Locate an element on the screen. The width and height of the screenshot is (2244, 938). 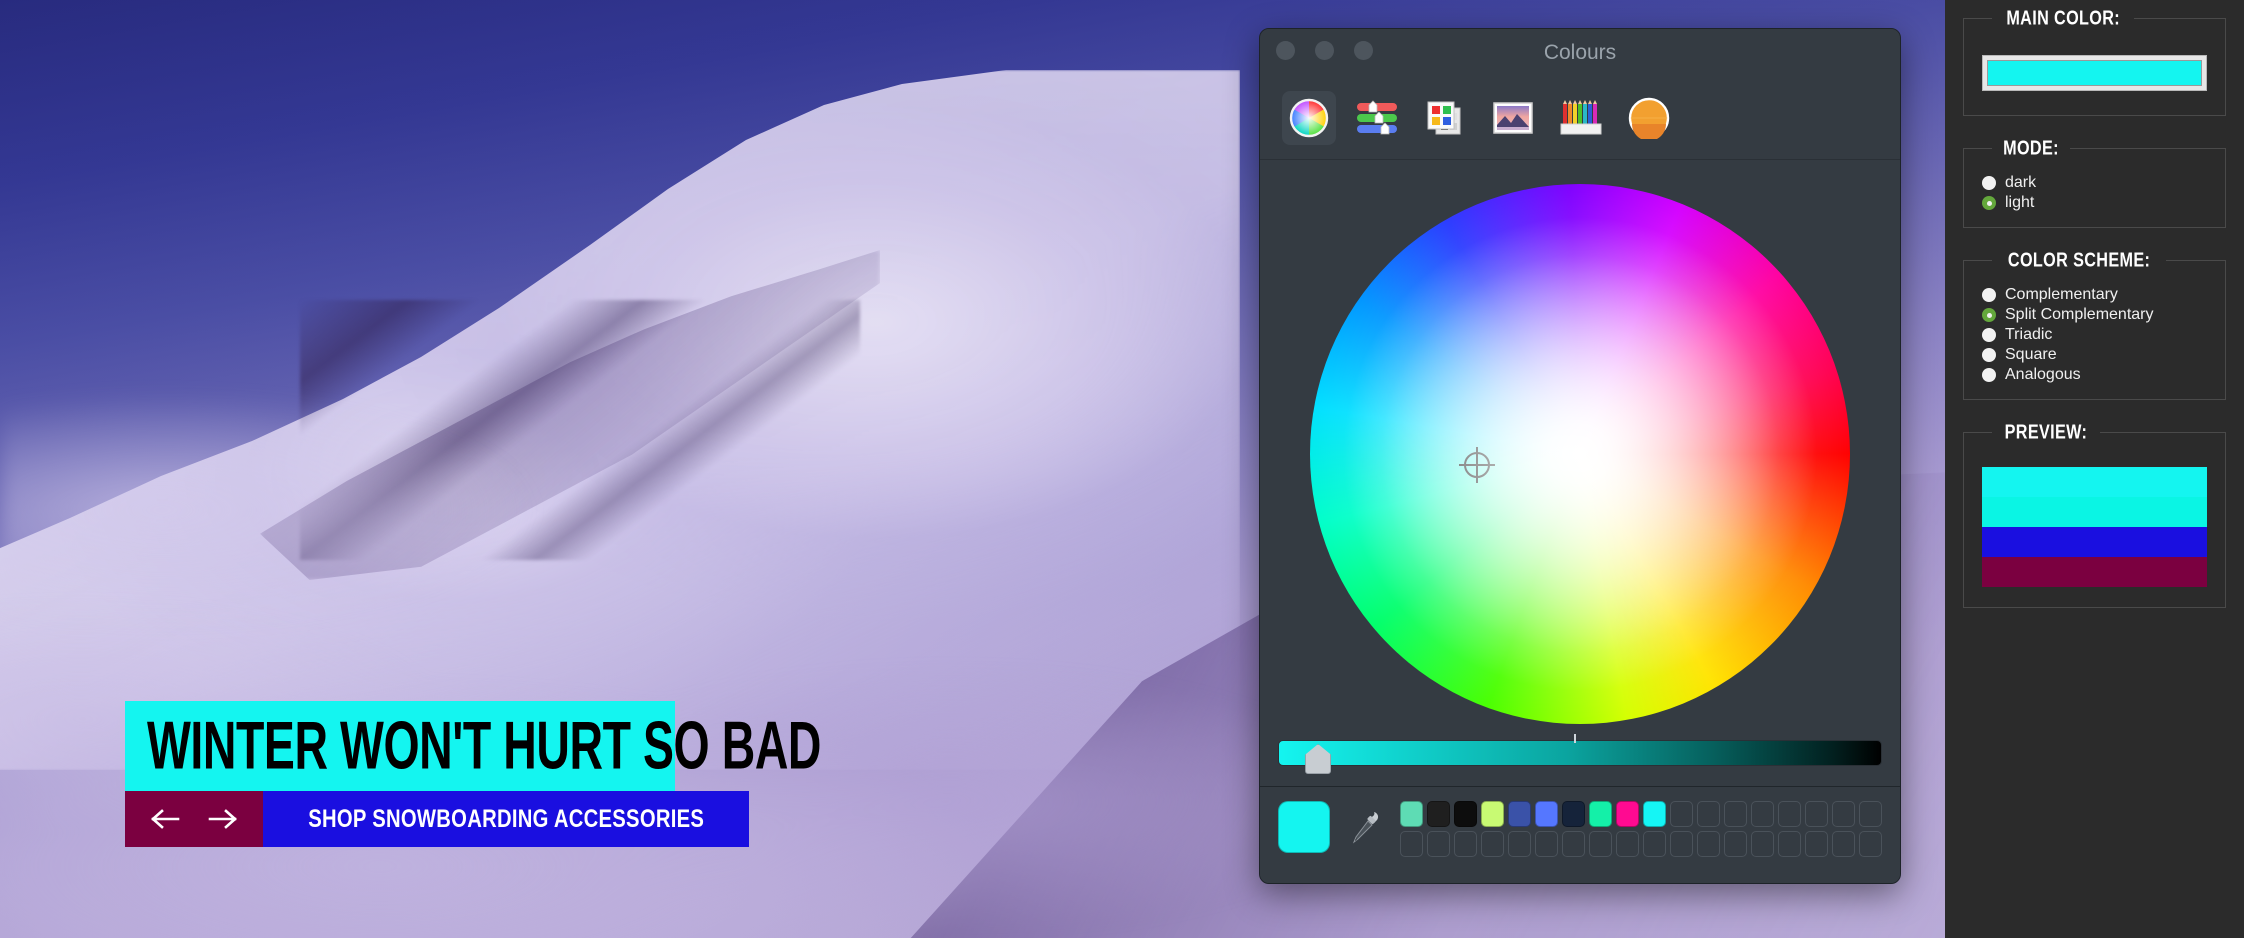
color-scheme-legend: COLOR SCHEME: is located at coordinates (2079, 260).